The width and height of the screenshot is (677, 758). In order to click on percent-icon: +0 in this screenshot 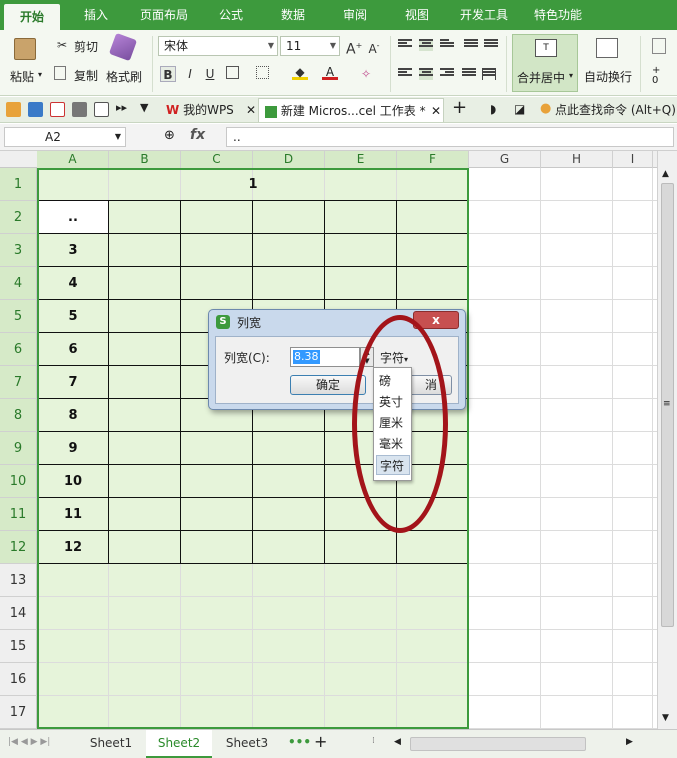, I will do `click(656, 76)`.